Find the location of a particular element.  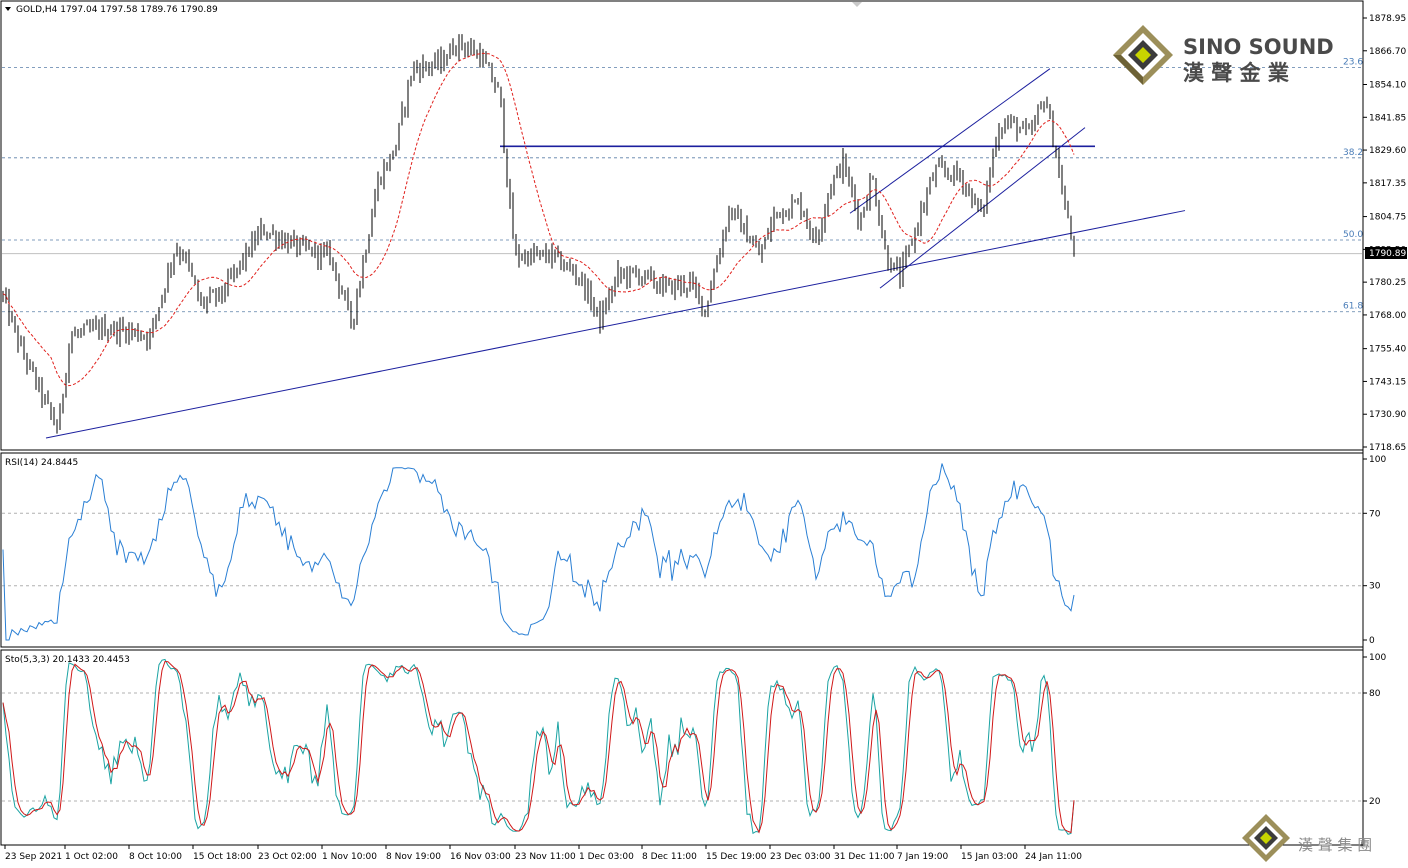

rsi-header: RSI(14) 24.8445 is located at coordinates (41, 463).